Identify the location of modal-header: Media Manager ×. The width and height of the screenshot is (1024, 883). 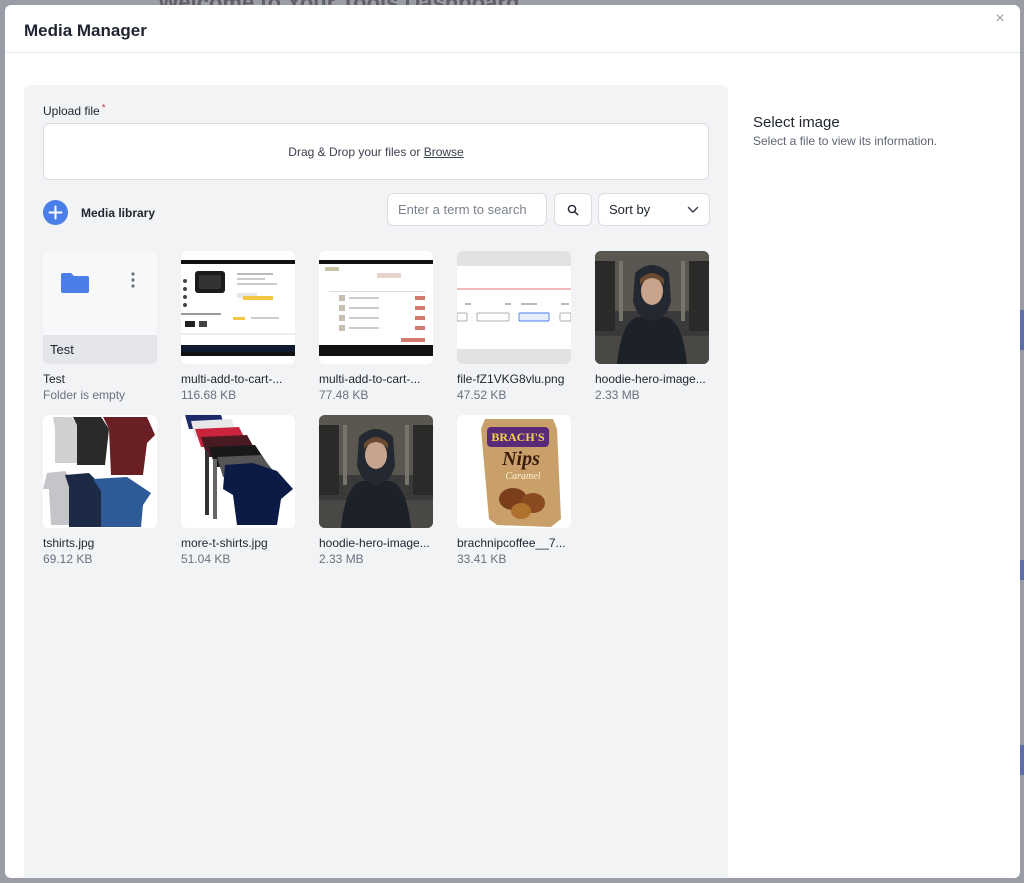
(512, 29).